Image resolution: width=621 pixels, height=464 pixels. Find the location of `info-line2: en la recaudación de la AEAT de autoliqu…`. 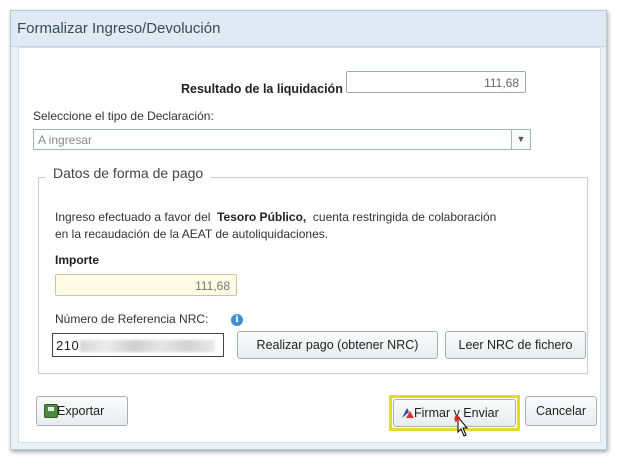

info-line2: en la recaudación de la AEAT de autoliqu… is located at coordinates (192, 234).